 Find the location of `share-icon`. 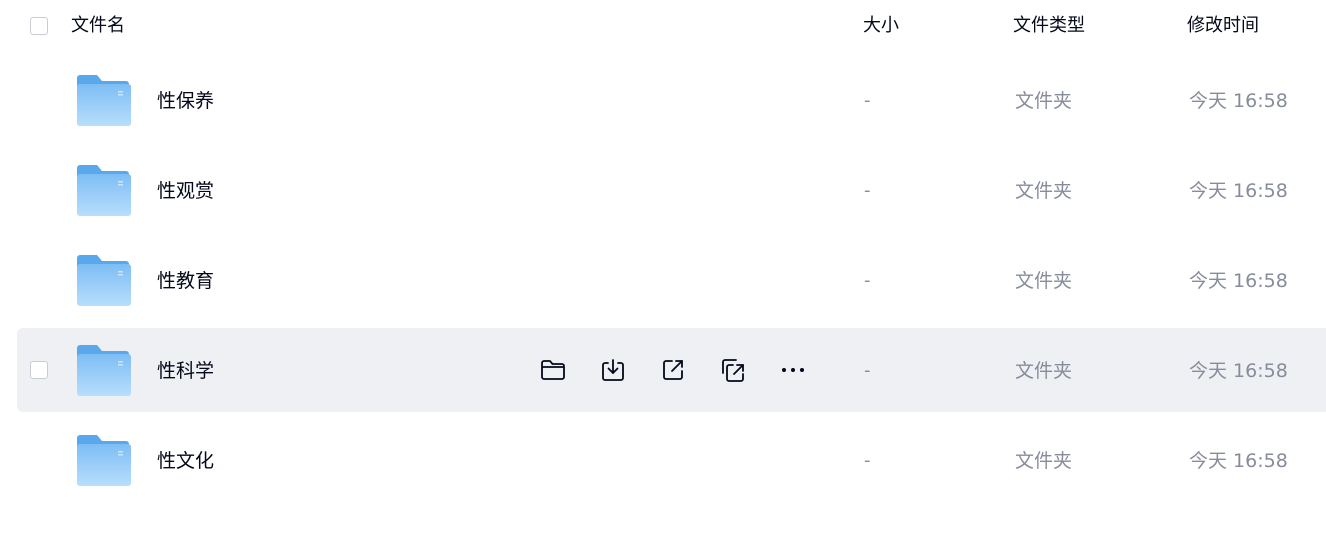

share-icon is located at coordinates (673, 370).